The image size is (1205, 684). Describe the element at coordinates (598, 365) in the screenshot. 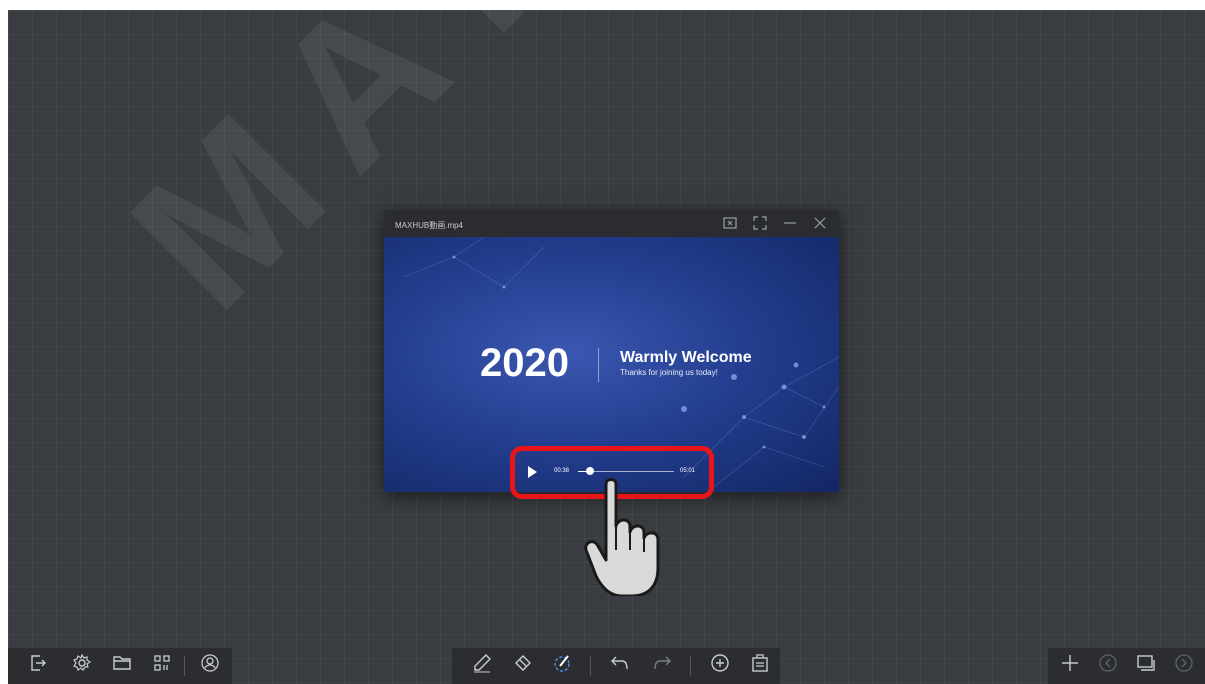

I see `slide-divider` at that location.